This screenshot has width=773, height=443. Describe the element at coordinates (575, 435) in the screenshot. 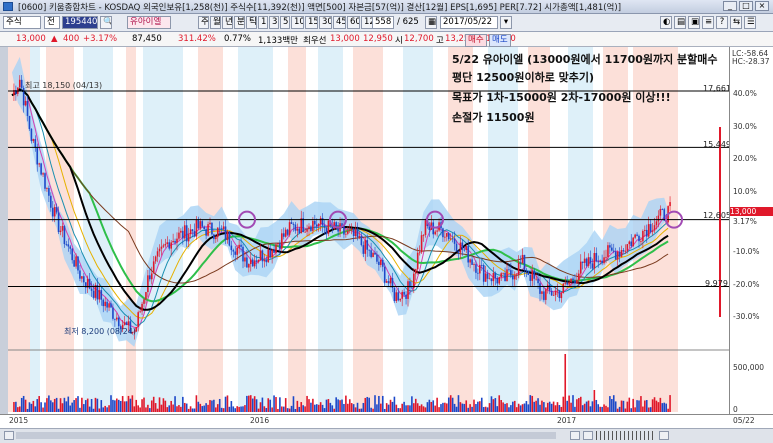

I see `zoom-out-button` at that location.